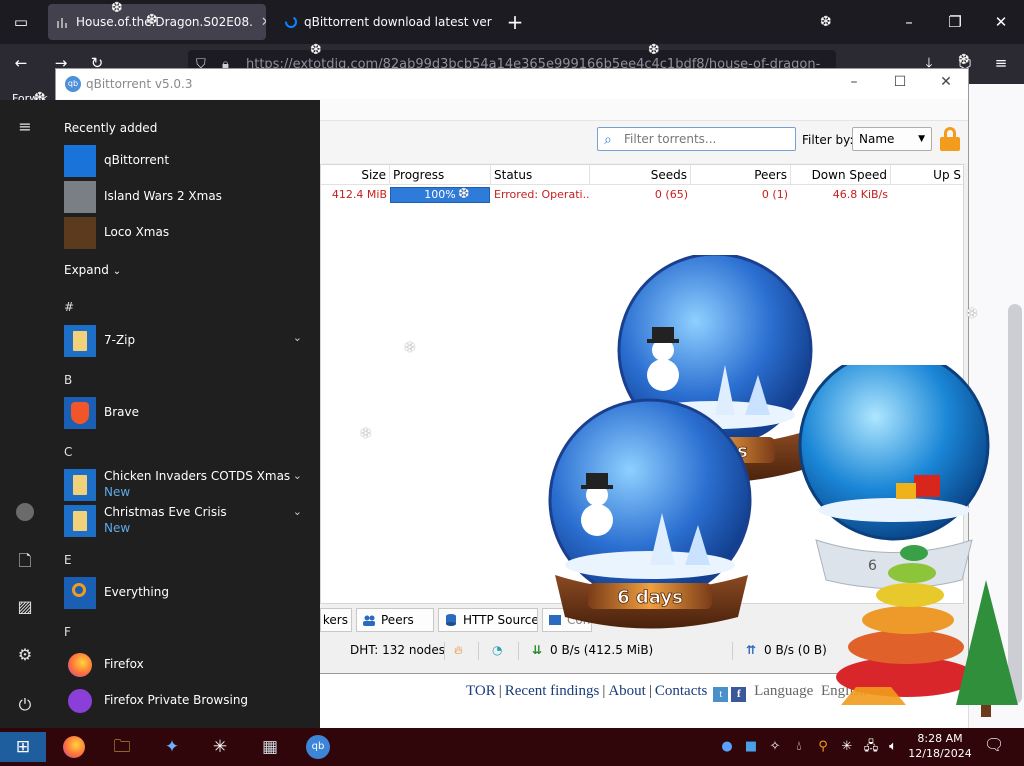 Image resolution: width=1024 pixels, height=766 pixels. Describe the element at coordinates (481, 691) in the screenshot. I see `link-tor: TOR` at that location.